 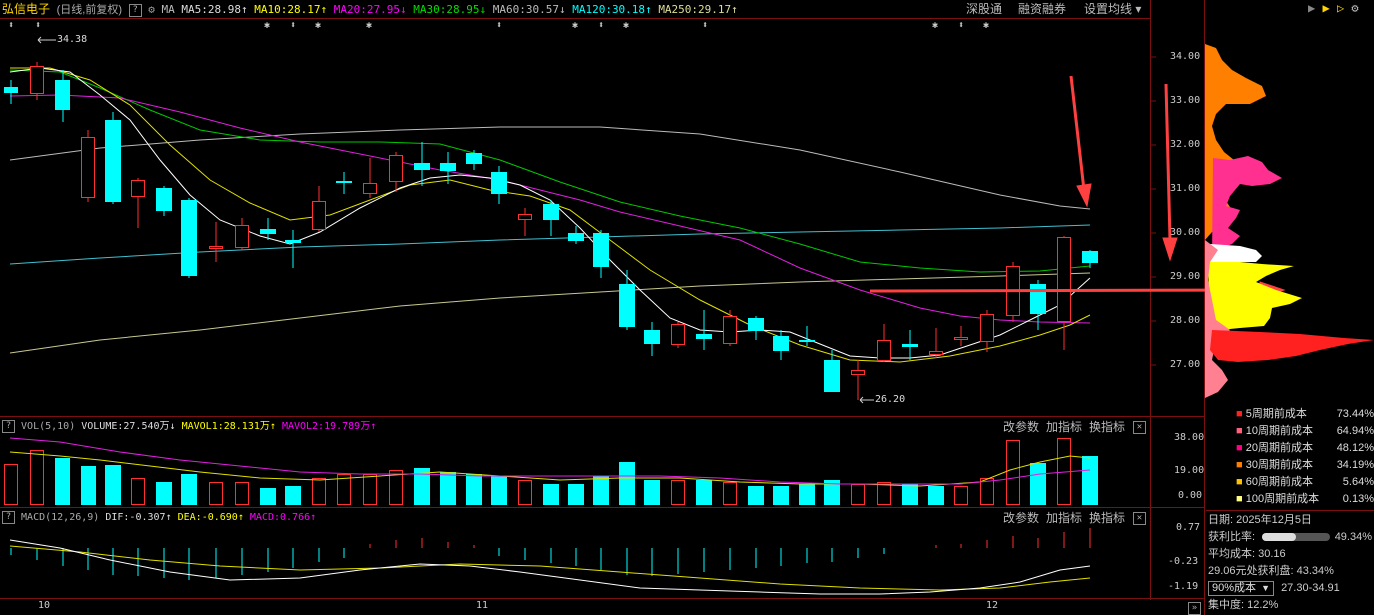 I want to click on ma30-value: MA30:28.95, so click(x=446, y=9).